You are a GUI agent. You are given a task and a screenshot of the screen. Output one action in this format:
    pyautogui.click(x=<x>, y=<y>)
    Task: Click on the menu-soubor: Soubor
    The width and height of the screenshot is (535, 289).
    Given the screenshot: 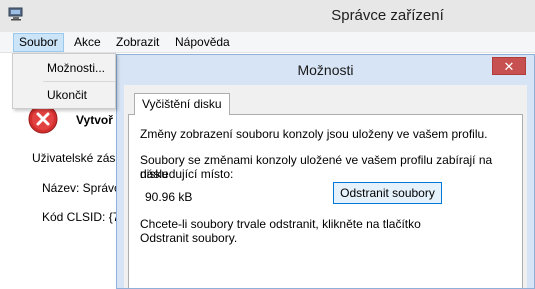 What is the action you would take?
    pyautogui.click(x=38, y=42)
    